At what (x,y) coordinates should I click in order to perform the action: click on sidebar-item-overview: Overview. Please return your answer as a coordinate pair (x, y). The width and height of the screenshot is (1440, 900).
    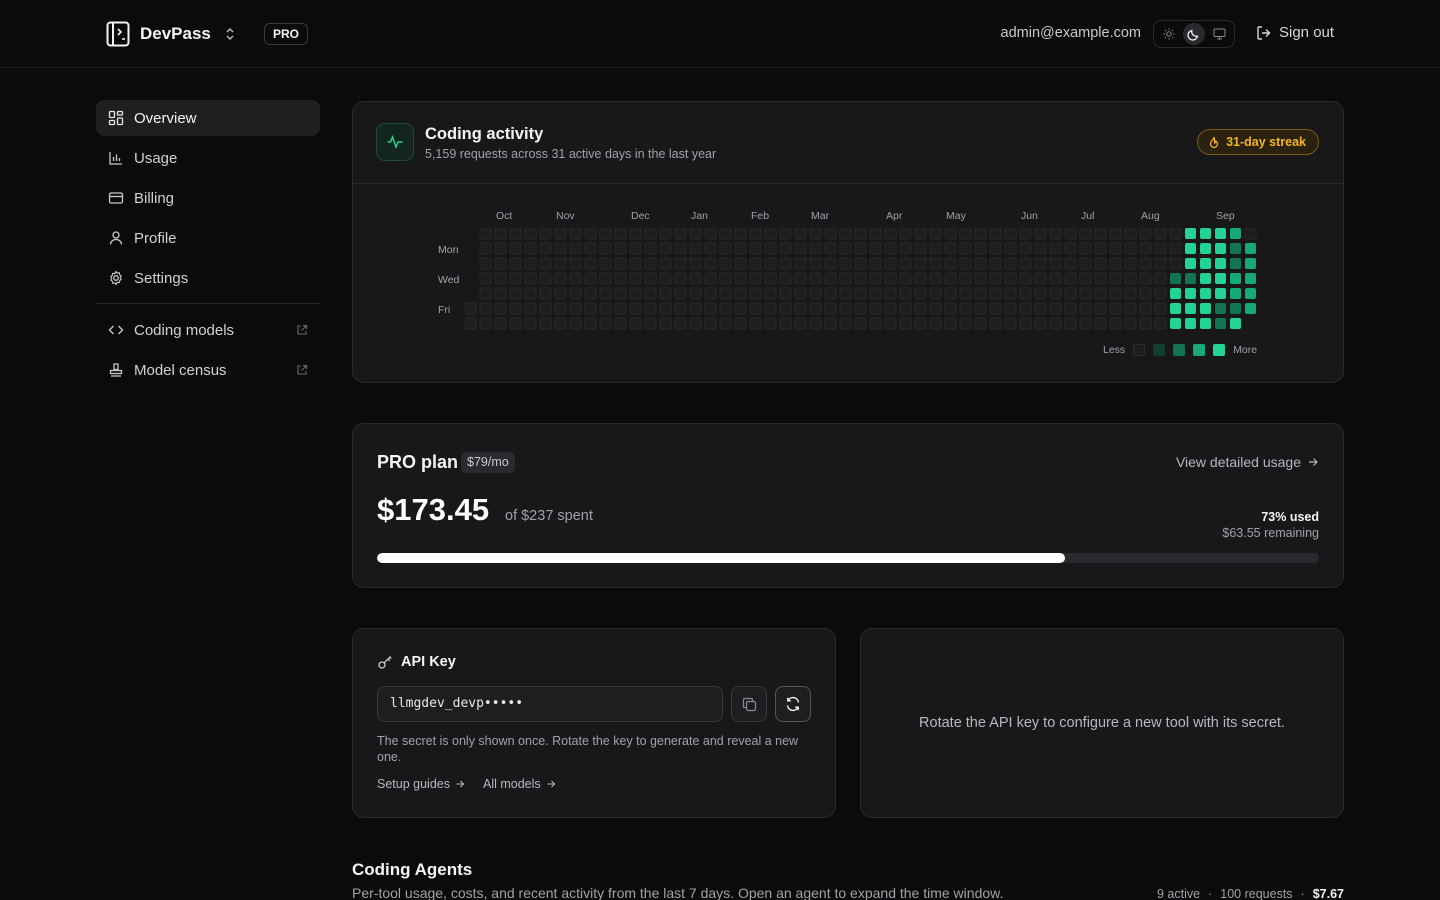
    Looking at the image, I should click on (208, 118).